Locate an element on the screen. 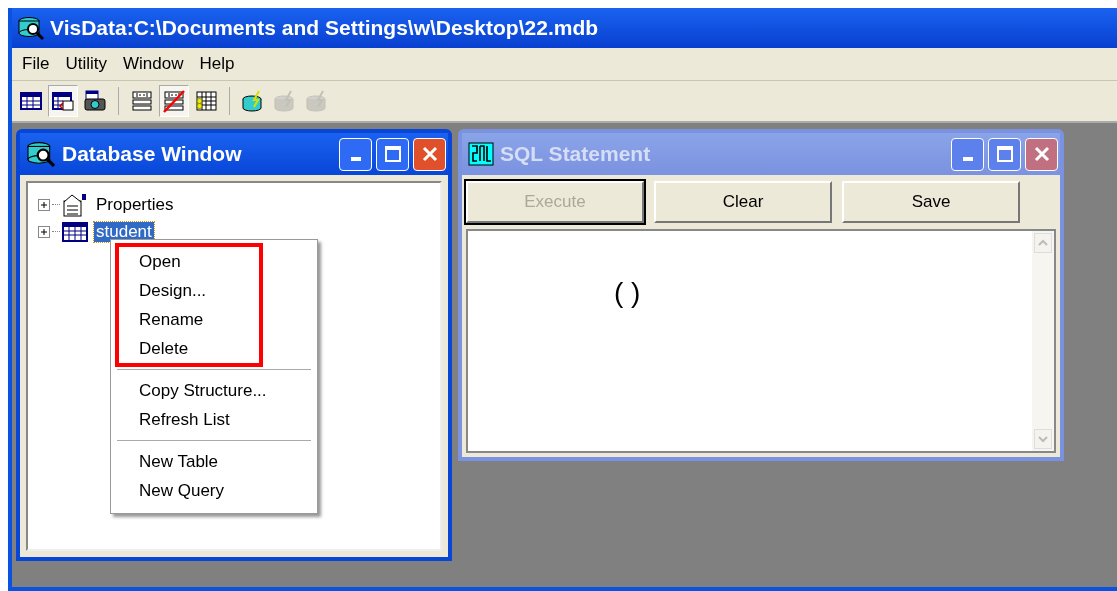 This screenshot has height=591, width=1117. menu-item: File is located at coordinates (36, 64).